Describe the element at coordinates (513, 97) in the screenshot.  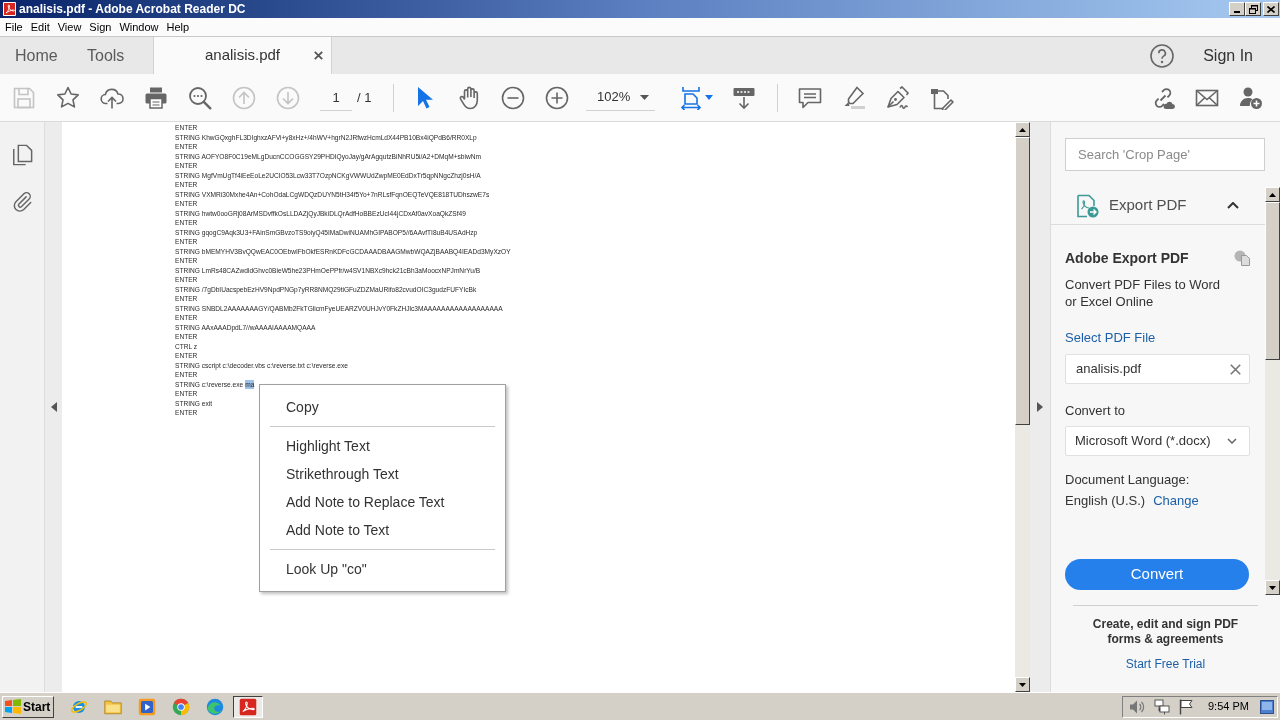
I see `minus-circle-icon` at that location.